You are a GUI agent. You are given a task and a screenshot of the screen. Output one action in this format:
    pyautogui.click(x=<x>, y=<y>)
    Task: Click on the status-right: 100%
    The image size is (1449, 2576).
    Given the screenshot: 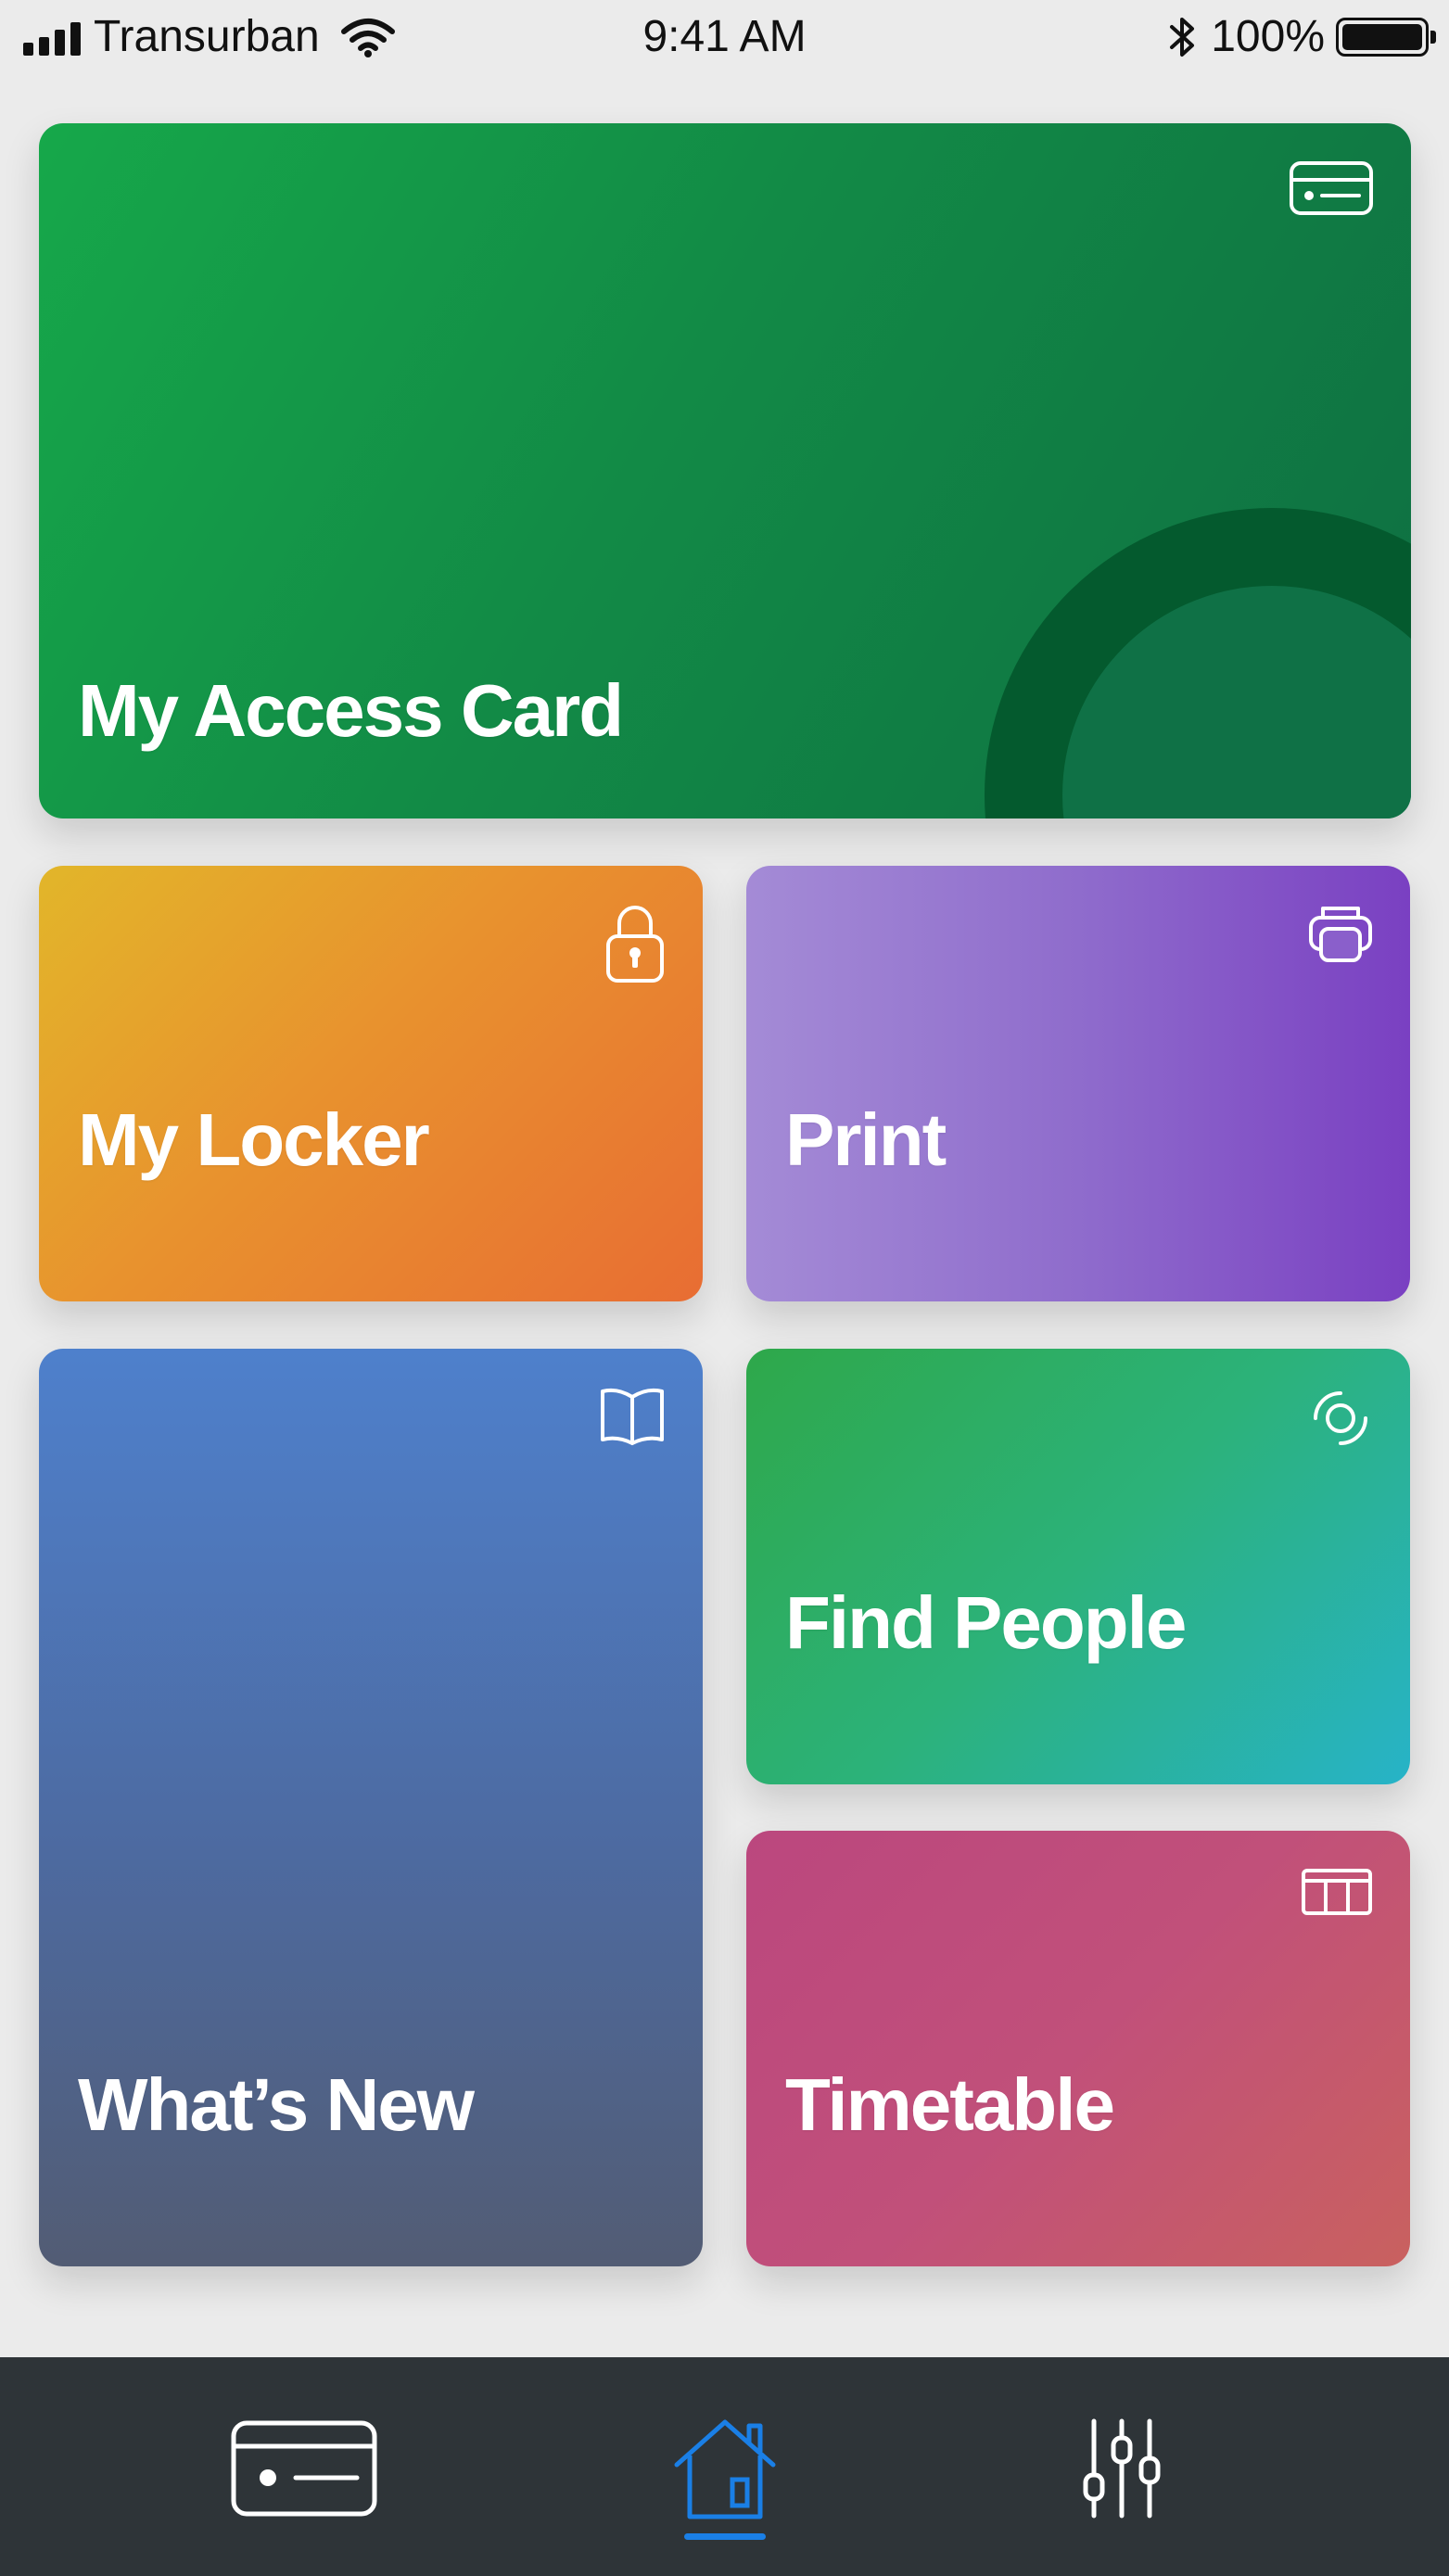 What is the action you would take?
    pyautogui.click(x=1302, y=36)
    